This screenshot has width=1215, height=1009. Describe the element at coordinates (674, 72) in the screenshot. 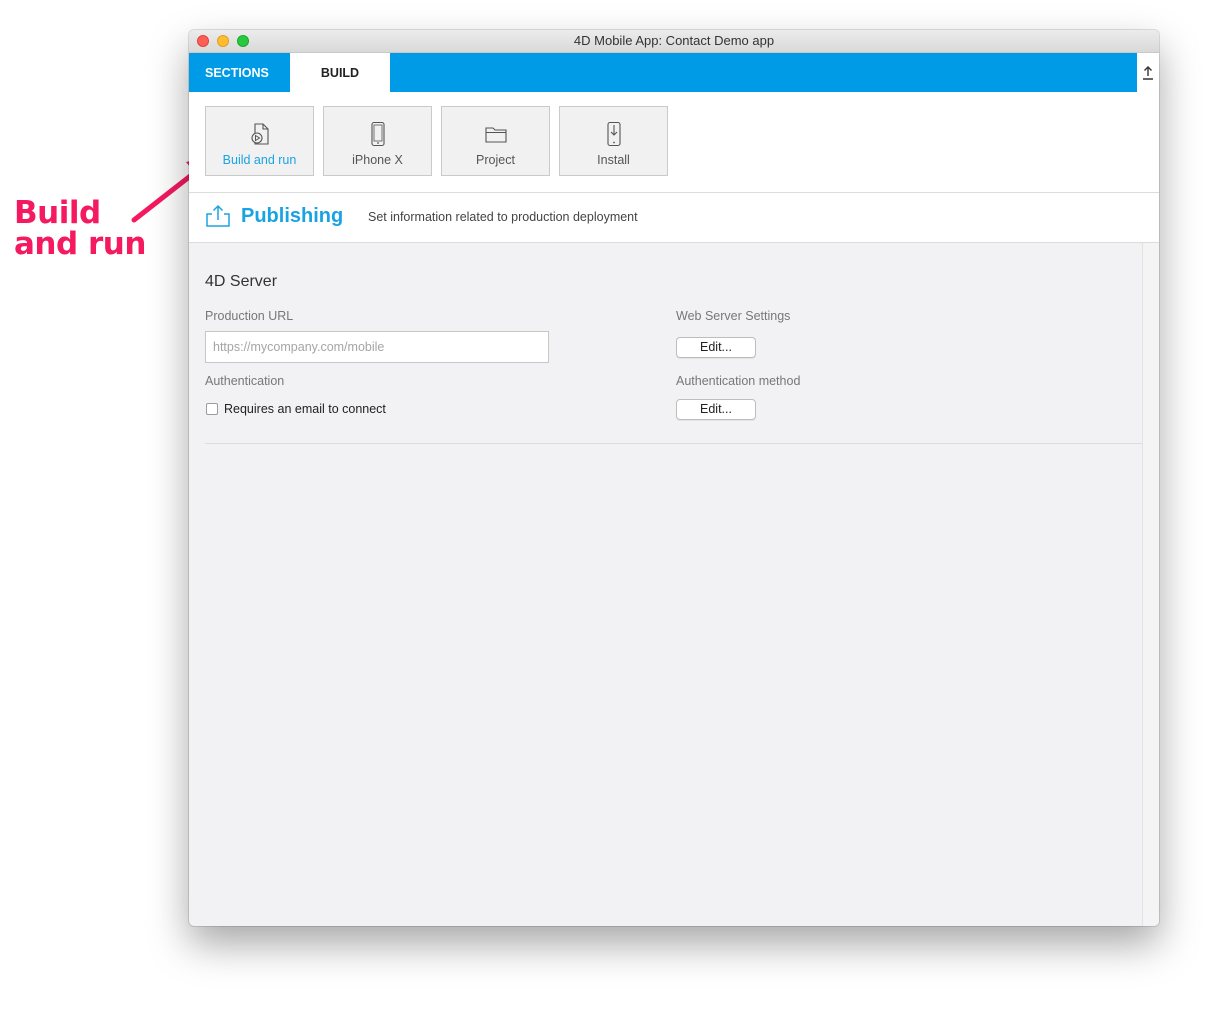

I see `tab-bar: SECTIONS BUILD` at that location.